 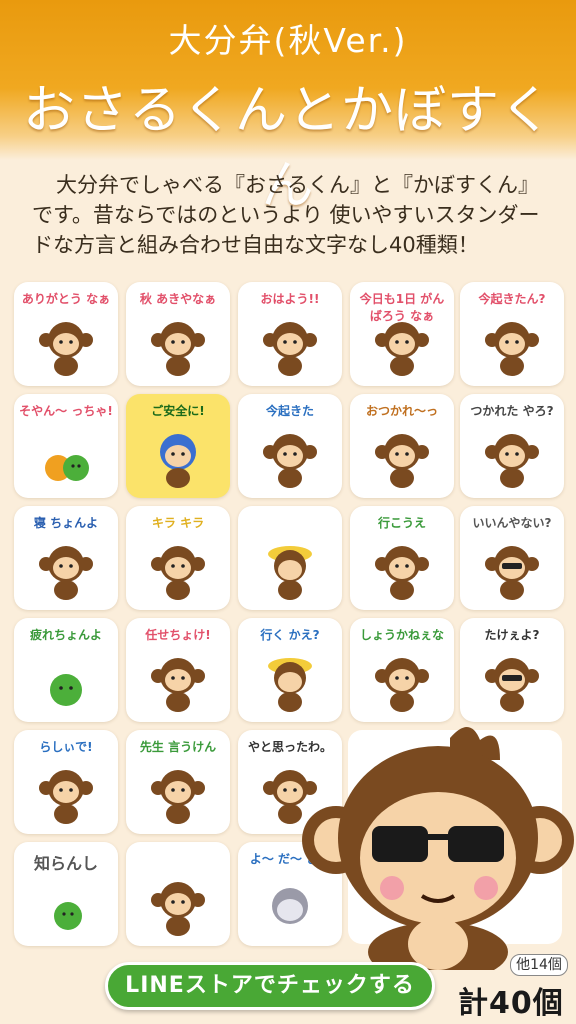 I want to click on sticker-caption: いいんやない?, so click(x=512, y=523).